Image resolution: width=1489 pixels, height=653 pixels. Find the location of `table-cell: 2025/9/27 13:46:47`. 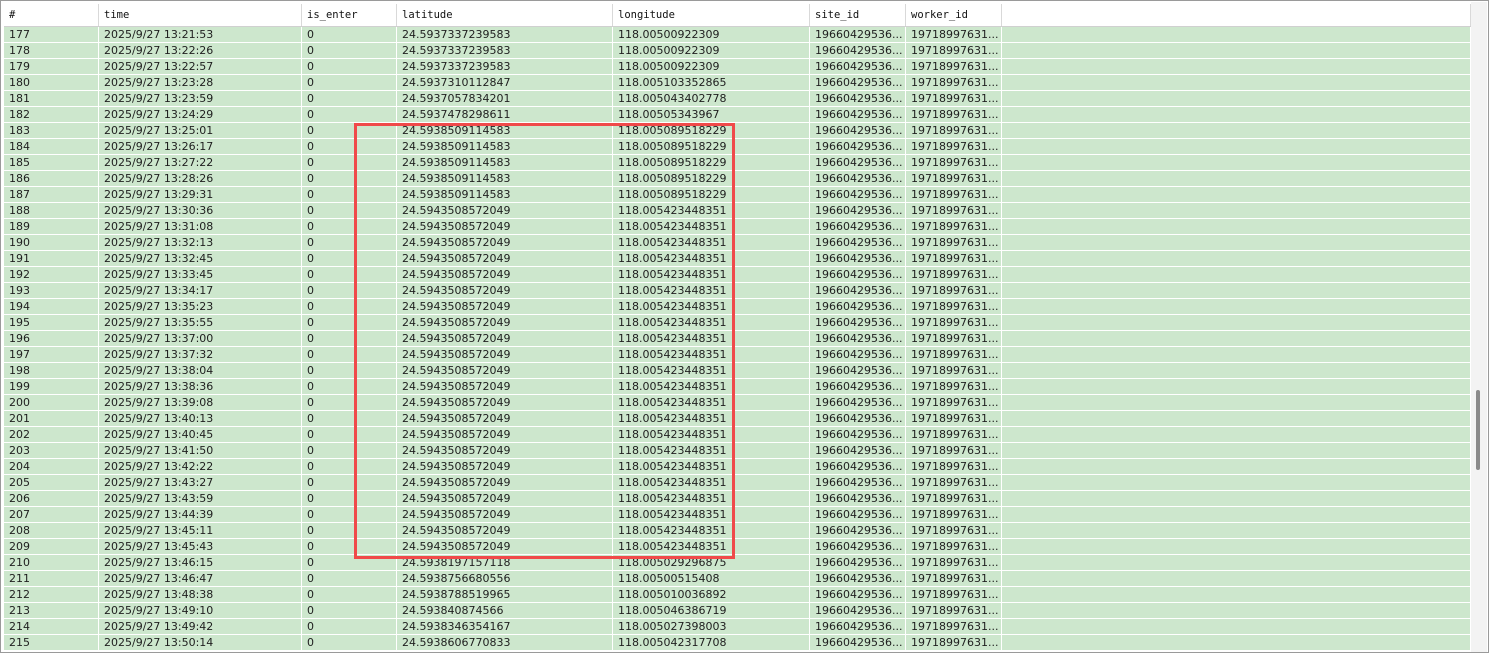

table-cell: 2025/9/27 13:46:47 is located at coordinates (200, 579).